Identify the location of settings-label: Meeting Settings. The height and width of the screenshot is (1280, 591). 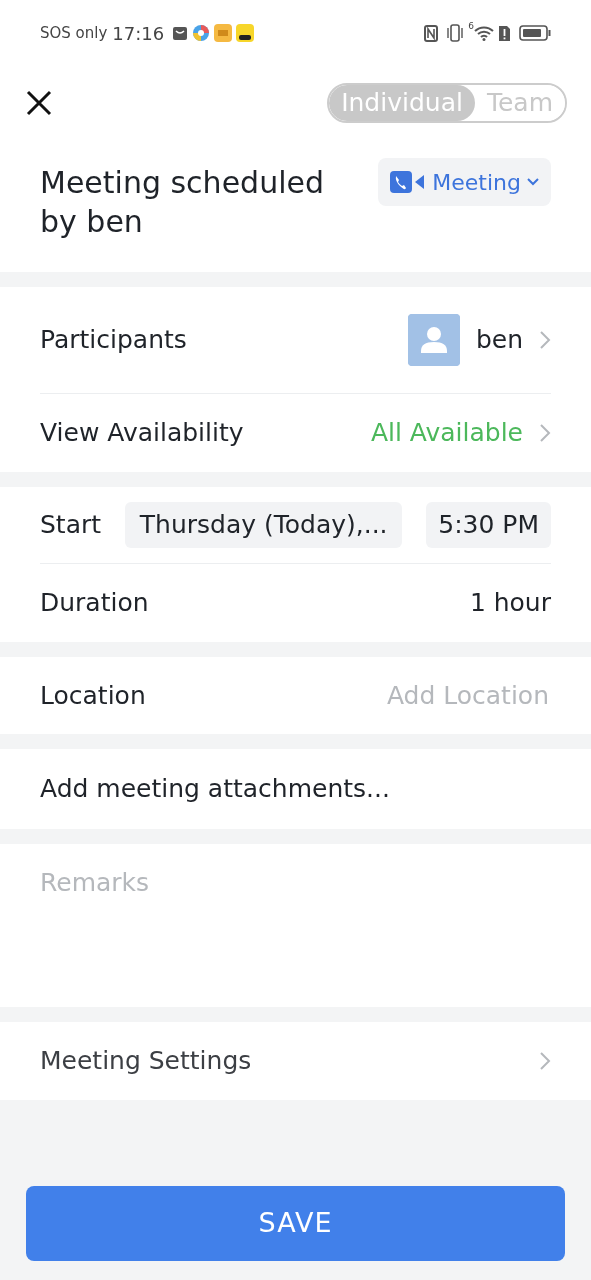
(146, 1061).